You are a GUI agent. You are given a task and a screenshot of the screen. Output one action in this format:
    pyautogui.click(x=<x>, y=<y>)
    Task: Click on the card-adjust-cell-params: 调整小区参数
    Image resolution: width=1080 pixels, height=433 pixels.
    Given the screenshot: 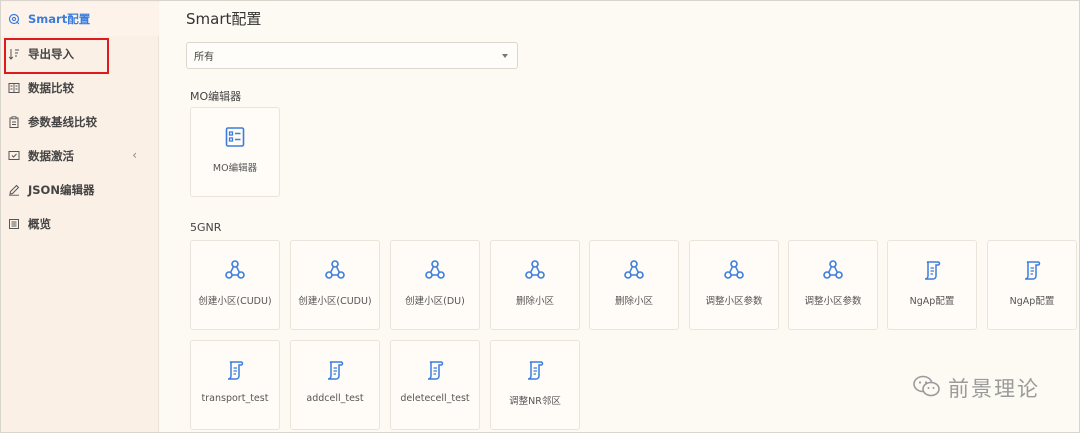 What is the action you would take?
    pyautogui.click(x=734, y=285)
    